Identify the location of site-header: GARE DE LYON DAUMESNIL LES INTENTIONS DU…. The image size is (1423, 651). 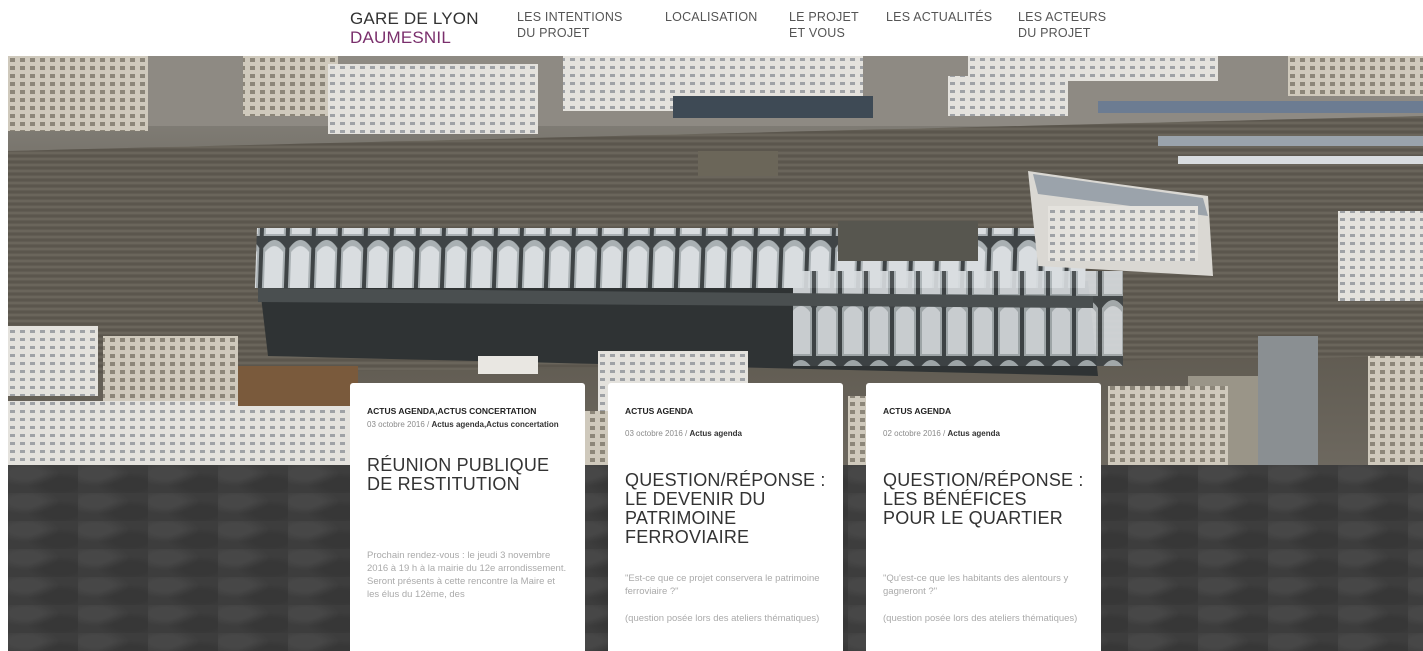
(711, 28).